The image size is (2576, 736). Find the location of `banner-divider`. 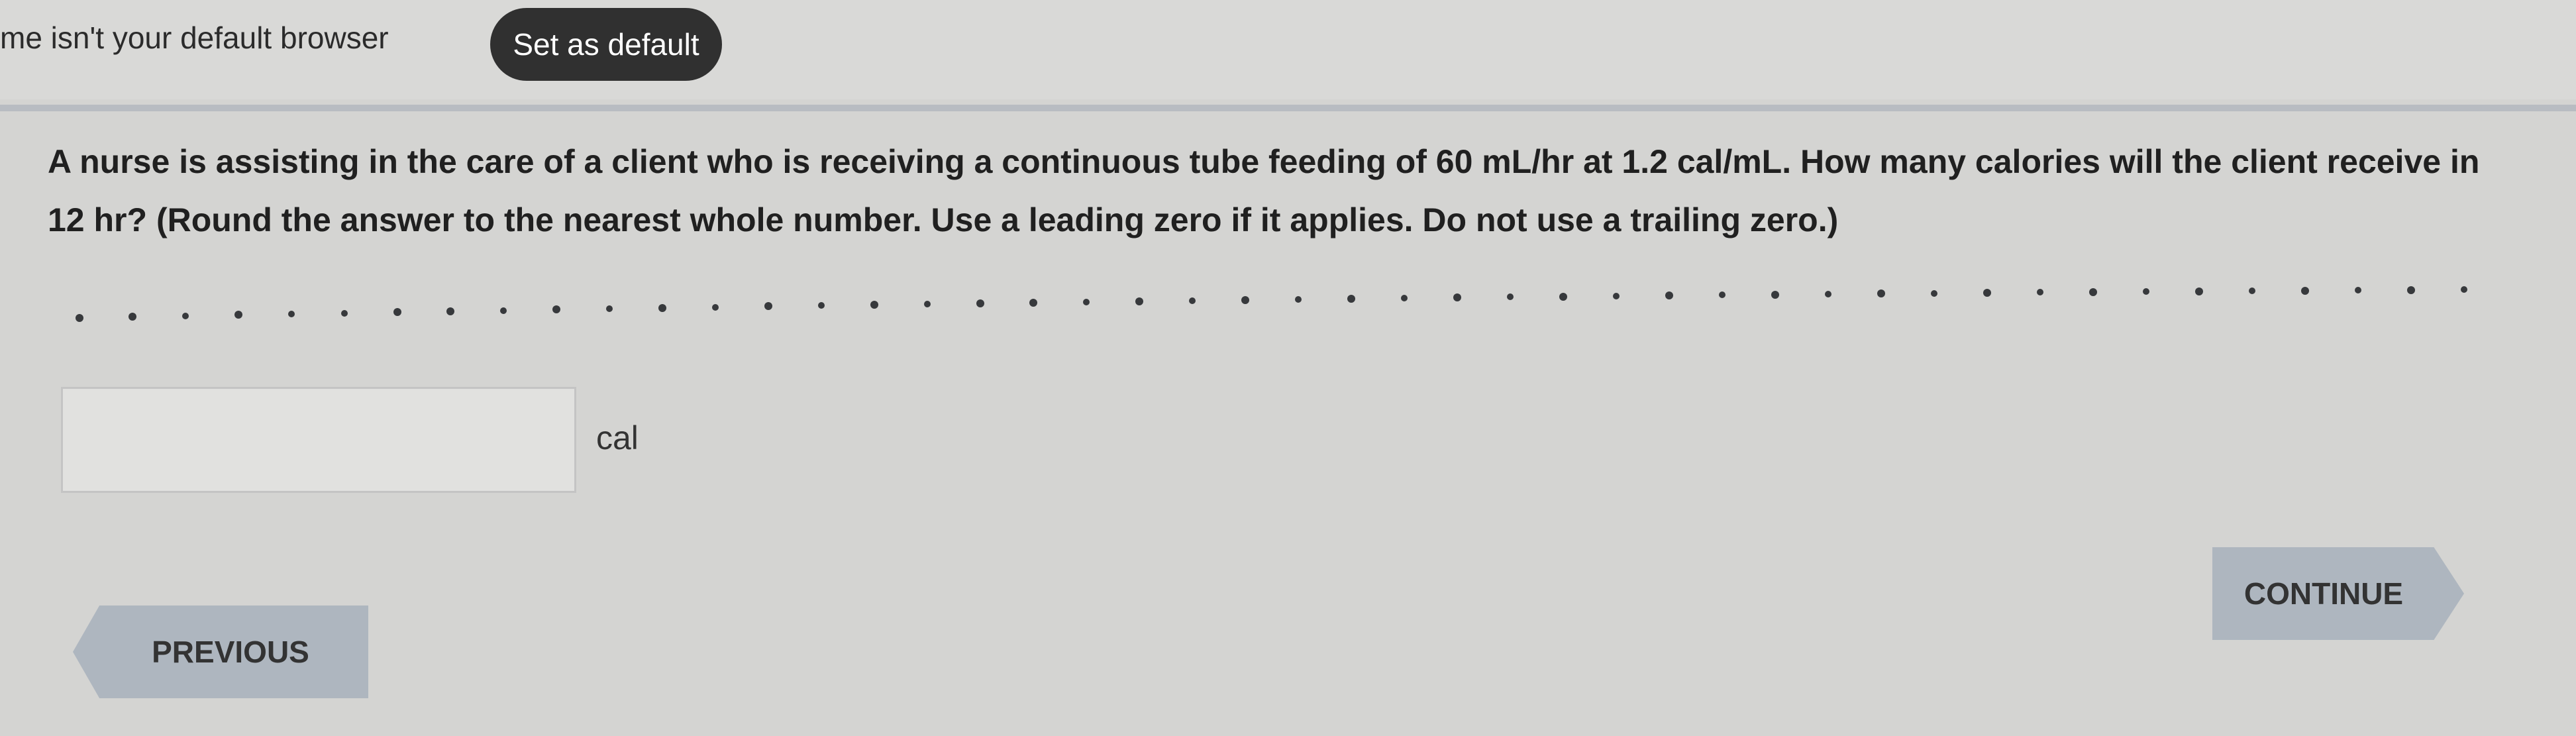

banner-divider is located at coordinates (1288, 108).